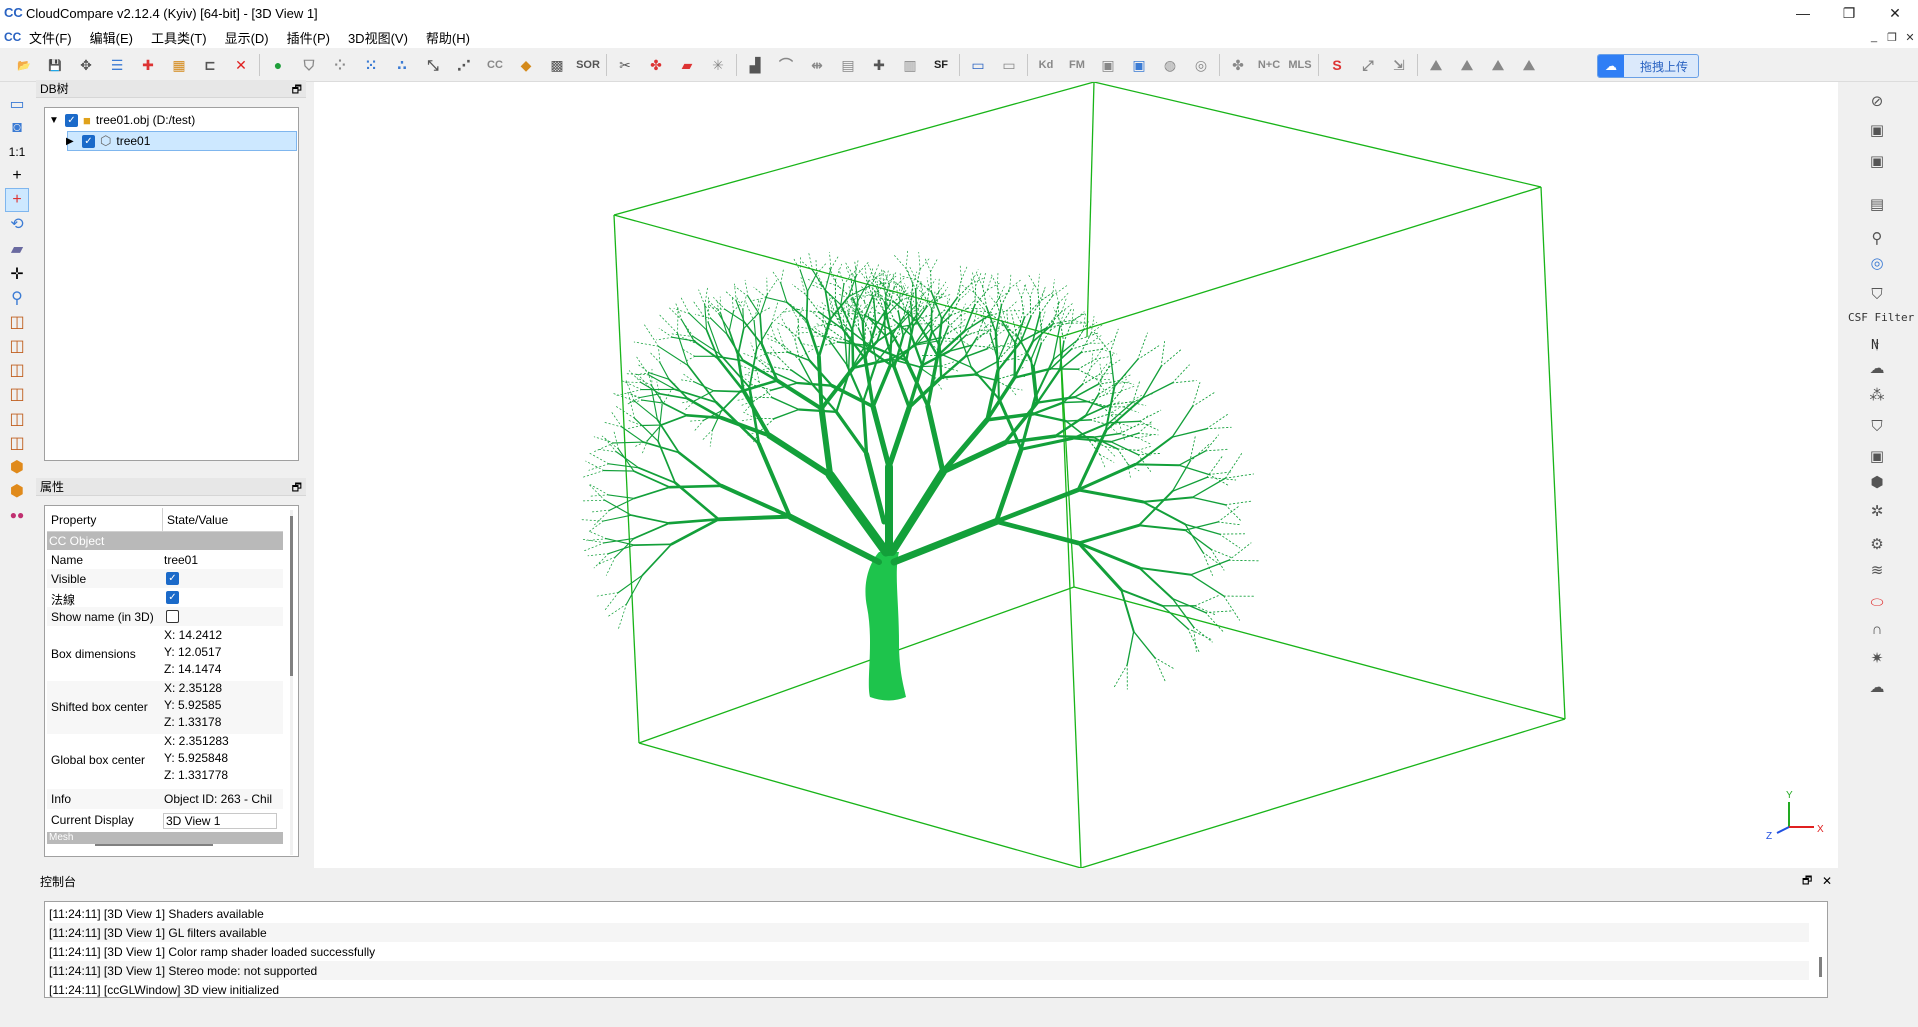 Image resolution: width=1918 pixels, height=1027 pixels. I want to click on view-left-icon: ◫, so click(17, 370).